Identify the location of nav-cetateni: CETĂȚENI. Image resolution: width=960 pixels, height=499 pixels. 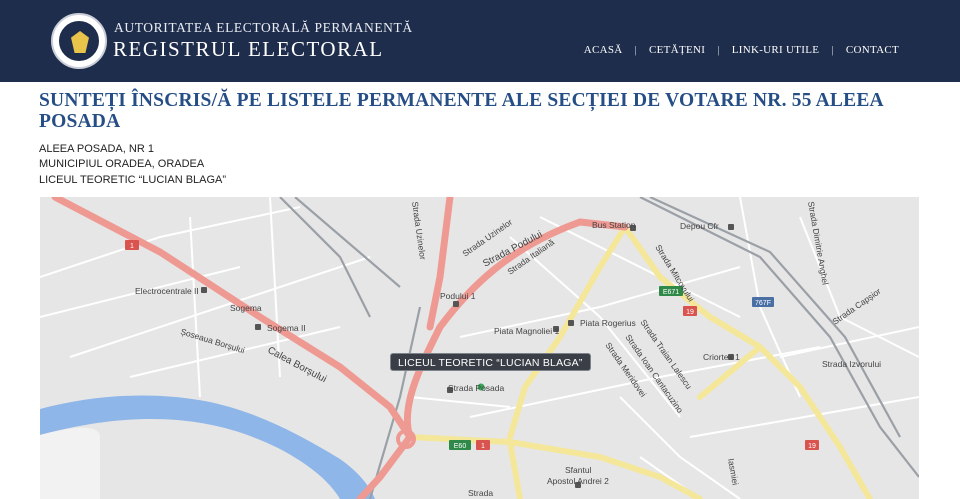
(677, 50).